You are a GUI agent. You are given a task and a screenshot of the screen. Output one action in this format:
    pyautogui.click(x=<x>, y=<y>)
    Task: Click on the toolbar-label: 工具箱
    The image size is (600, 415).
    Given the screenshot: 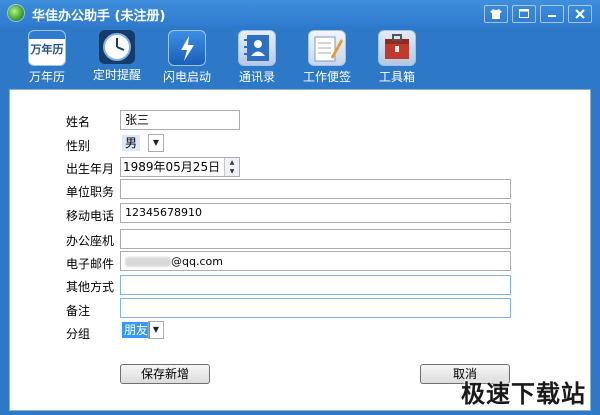 What is the action you would take?
    pyautogui.click(x=396, y=77)
    